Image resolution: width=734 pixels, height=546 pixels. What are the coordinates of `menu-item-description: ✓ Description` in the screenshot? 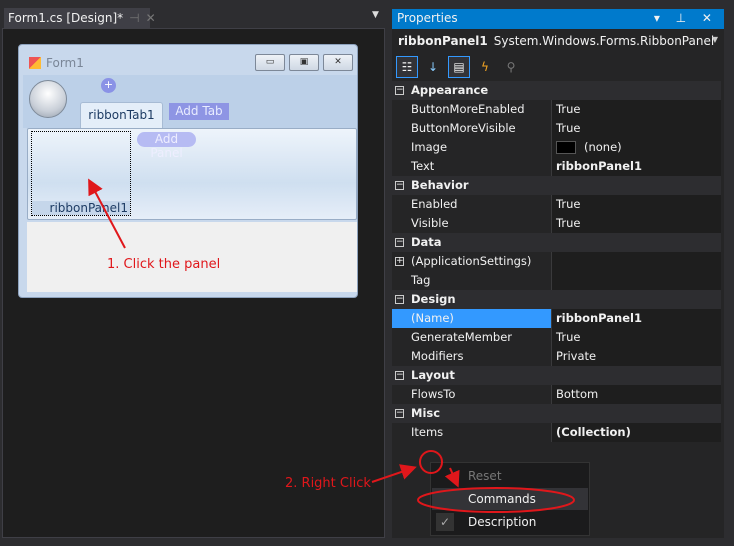 It's located at (510, 522).